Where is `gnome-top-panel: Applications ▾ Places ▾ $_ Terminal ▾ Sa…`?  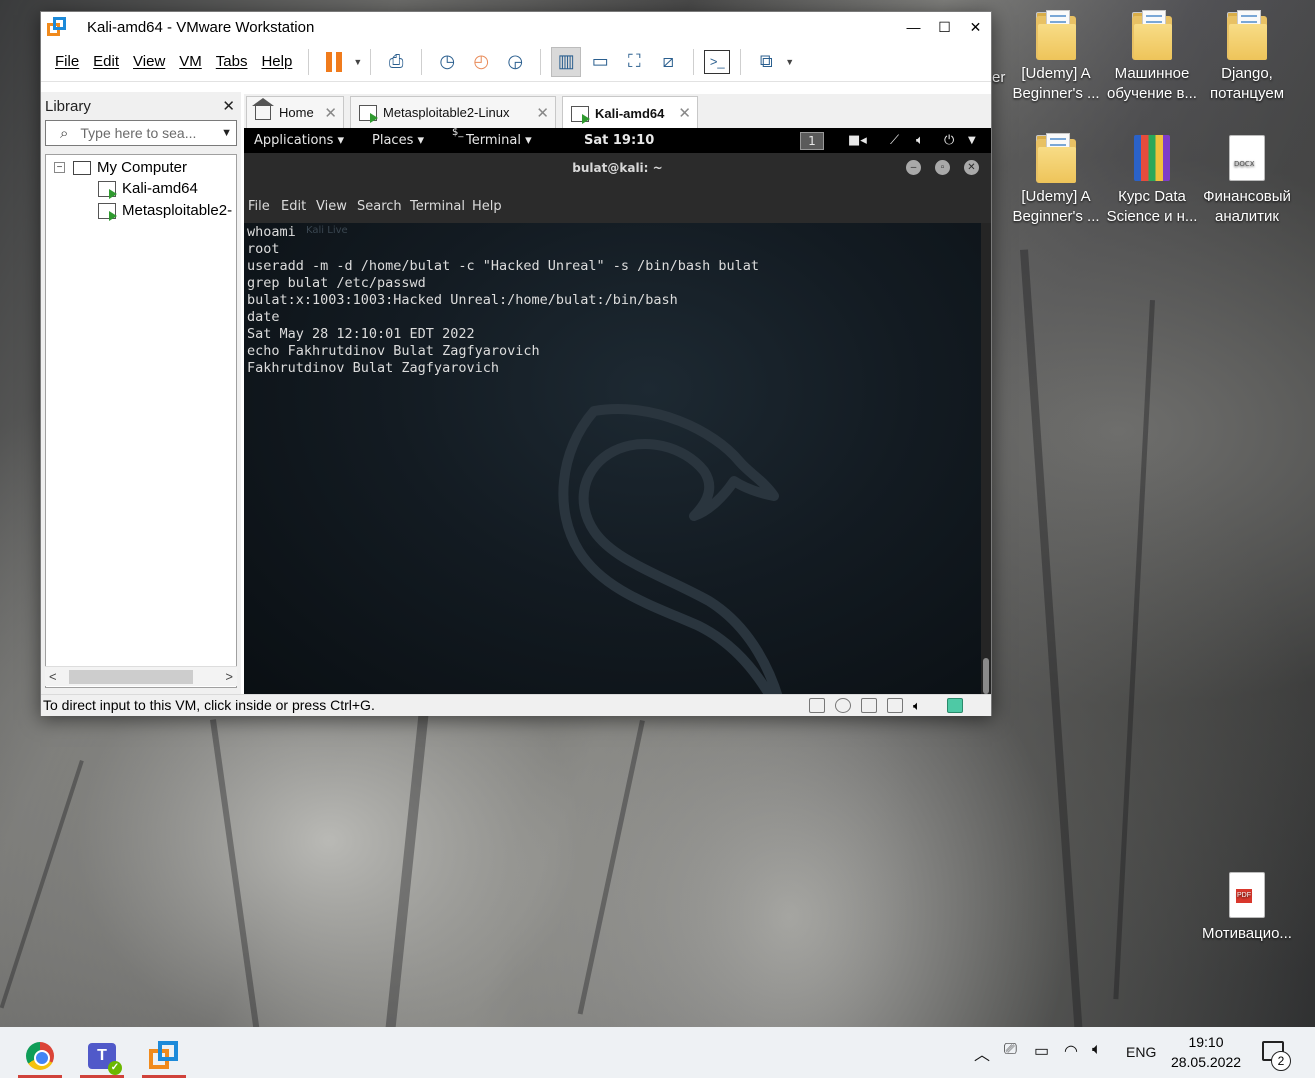
gnome-top-panel: Applications ▾ Places ▾ $_ Terminal ▾ Sa… is located at coordinates (617, 140).